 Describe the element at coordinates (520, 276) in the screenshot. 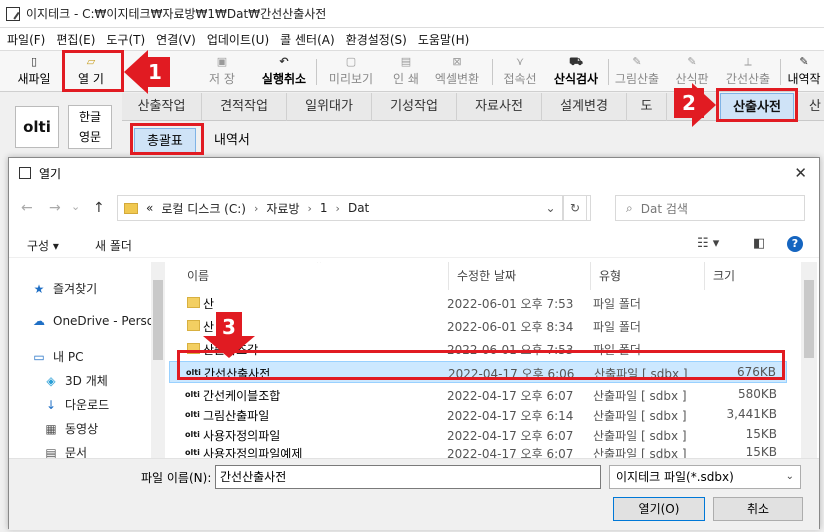

I see `column-date: 수정한 날짜` at that location.